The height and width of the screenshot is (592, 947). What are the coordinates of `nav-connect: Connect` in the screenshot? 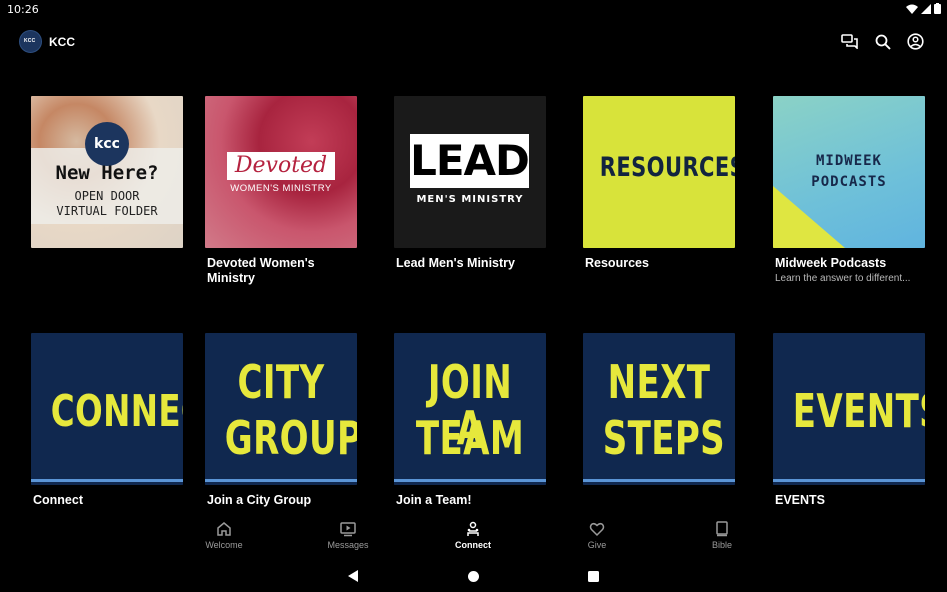 It's located at (473, 534).